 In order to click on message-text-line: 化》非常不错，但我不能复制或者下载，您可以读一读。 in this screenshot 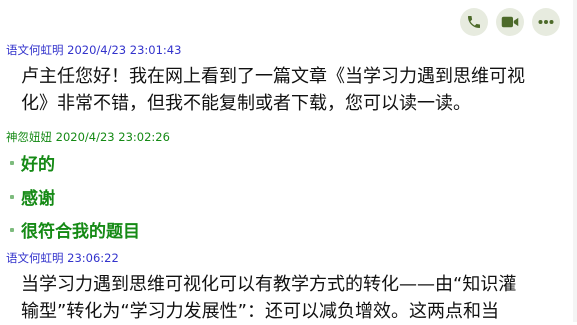, I will do `click(246, 103)`.